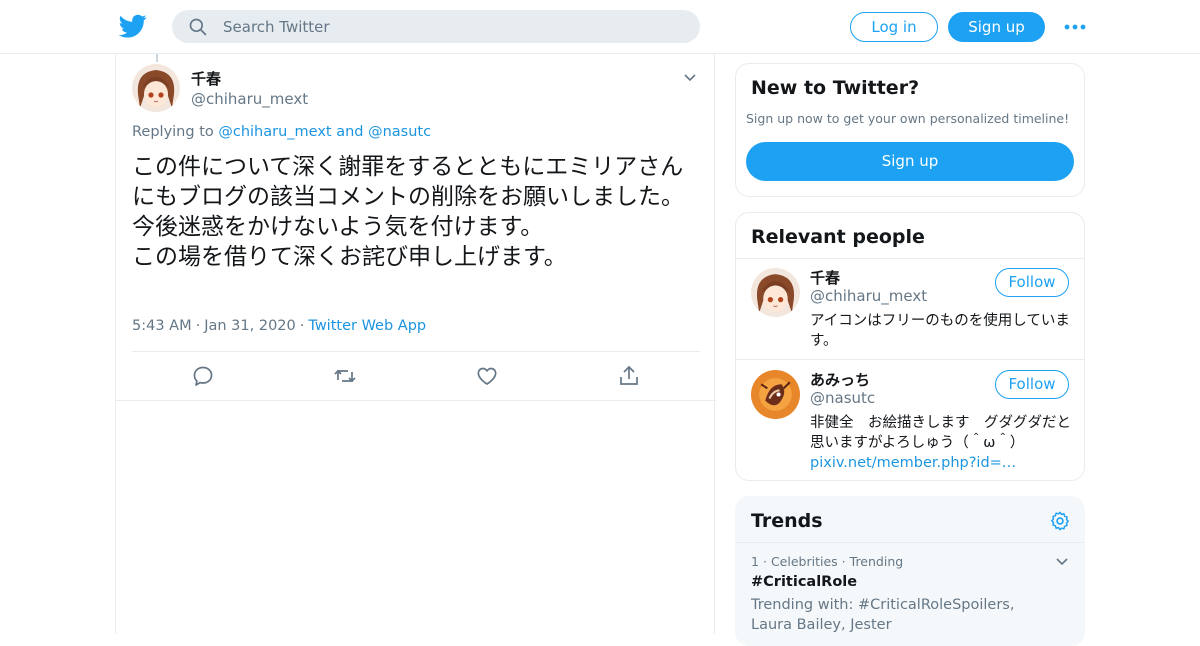 Image resolution: width=1200 pixels, height=646 pixels. Describe the element at coordinates (629, 376) in the screenshot. I see `share-icon` at that location.